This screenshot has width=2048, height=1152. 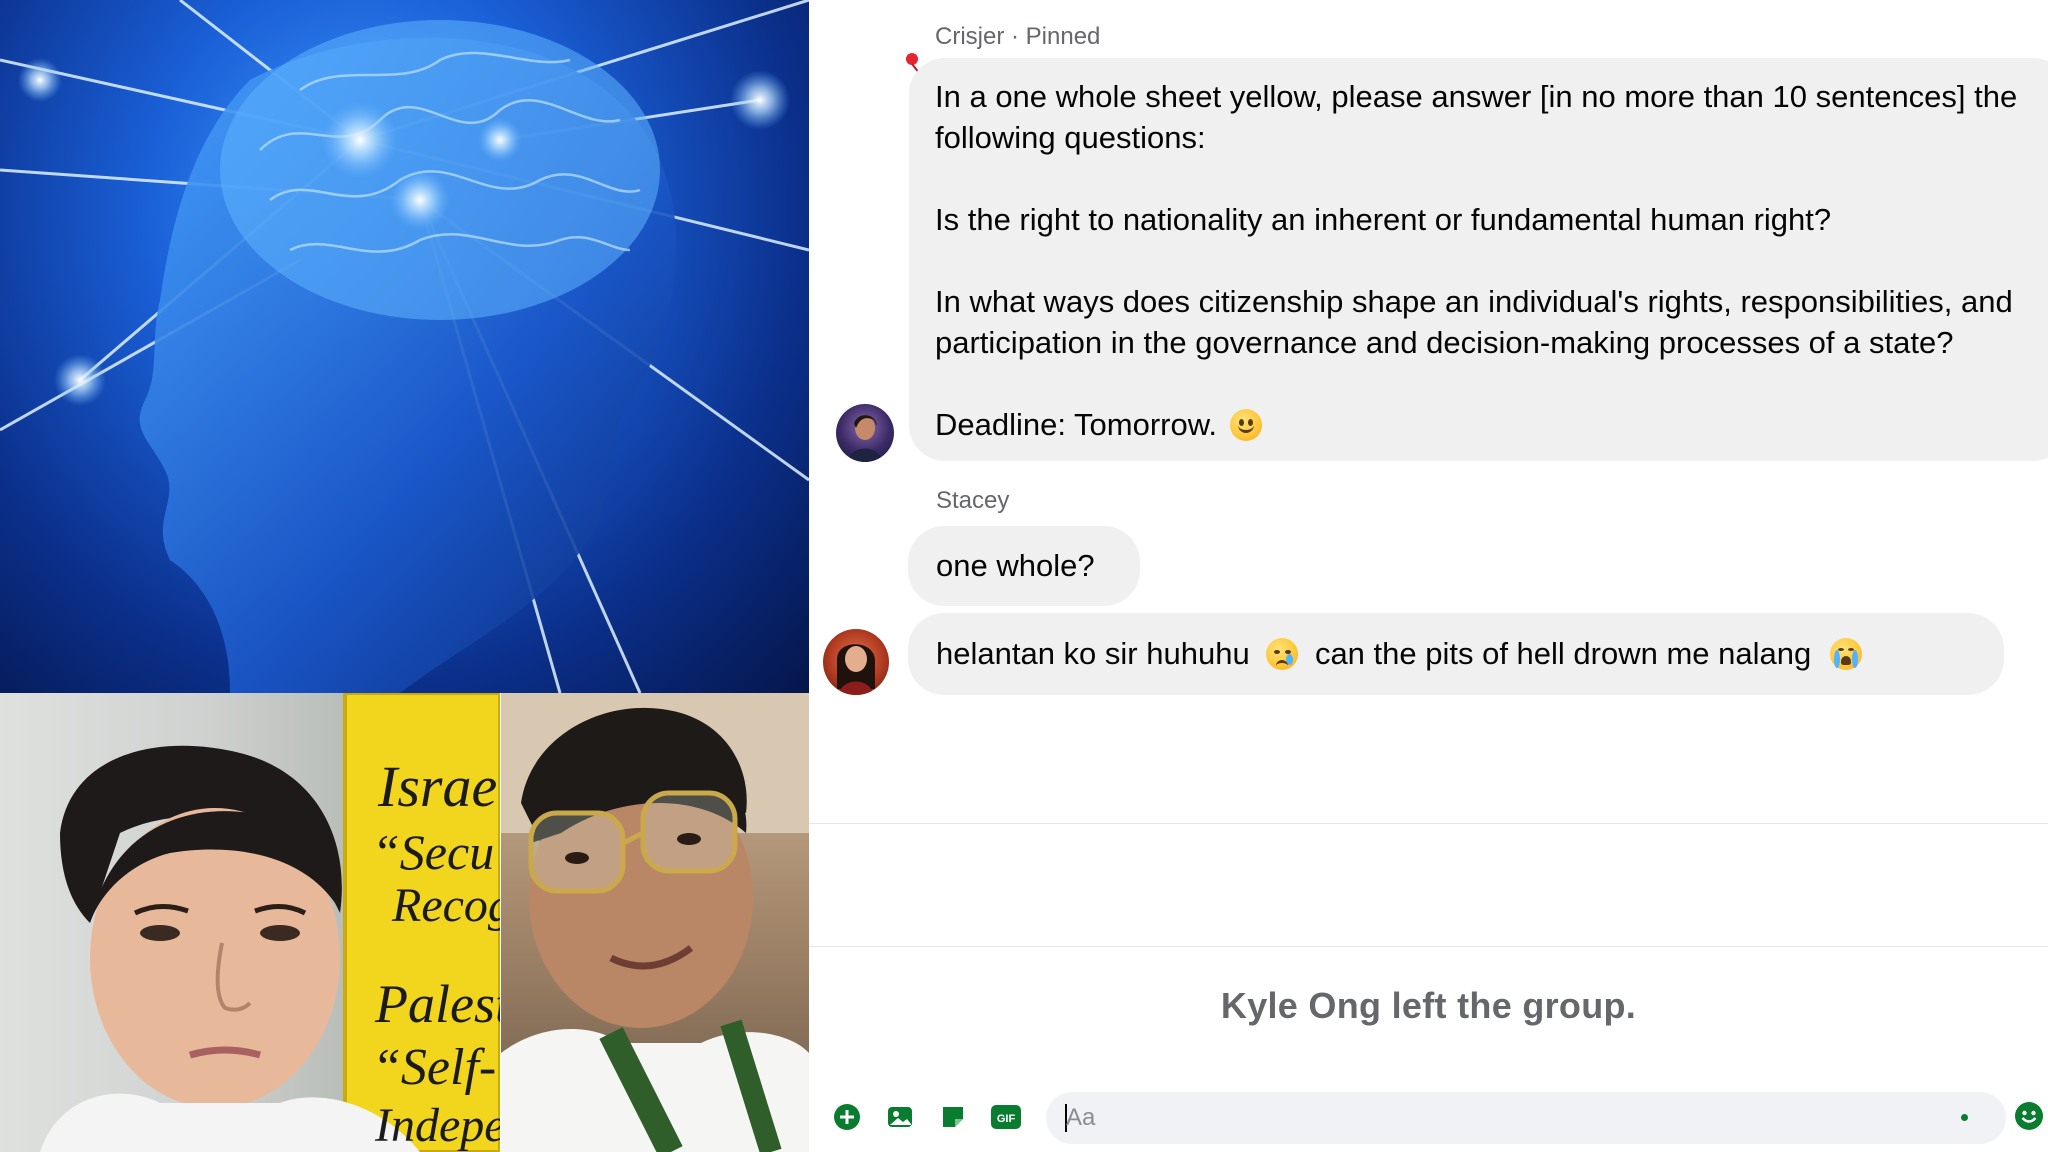 I want to click on stacey-message-1-text: one whole?, so click(x=1015, y=565).